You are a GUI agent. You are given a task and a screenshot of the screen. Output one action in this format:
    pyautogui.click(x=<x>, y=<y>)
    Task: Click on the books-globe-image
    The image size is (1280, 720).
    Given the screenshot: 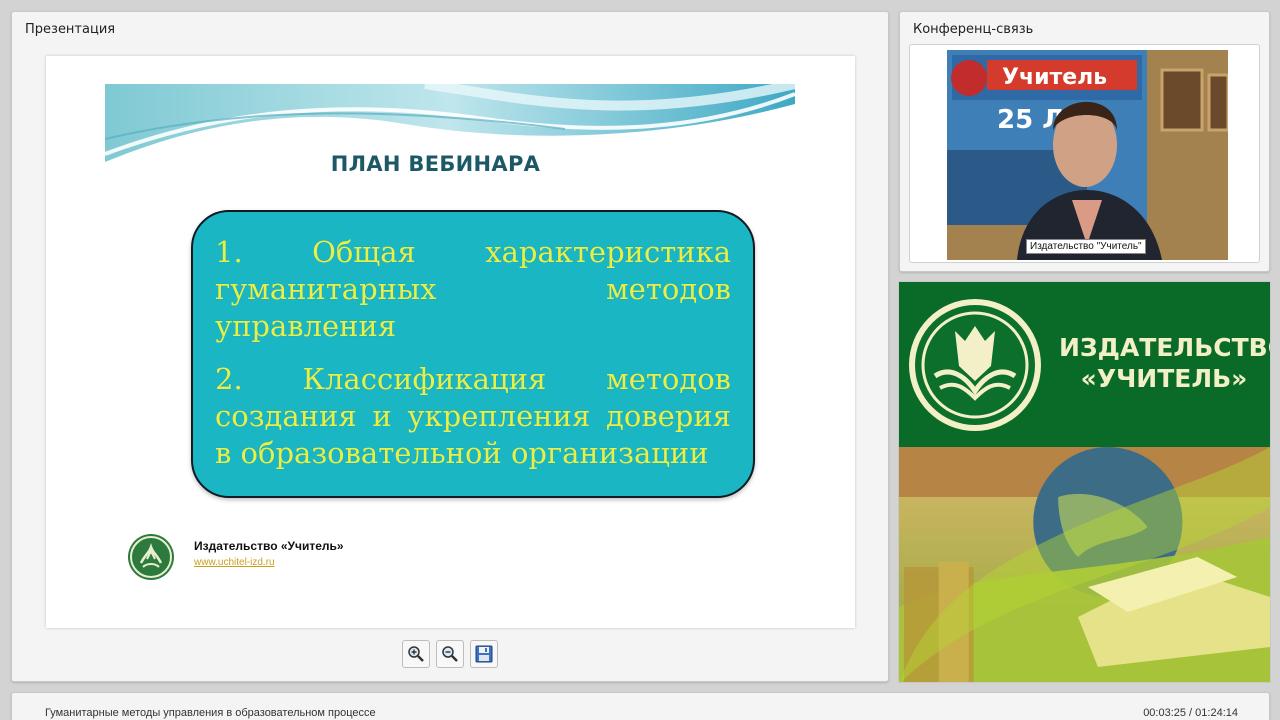 What is the action you would take?
    pyautogui.click(x=1084, y=564)
    